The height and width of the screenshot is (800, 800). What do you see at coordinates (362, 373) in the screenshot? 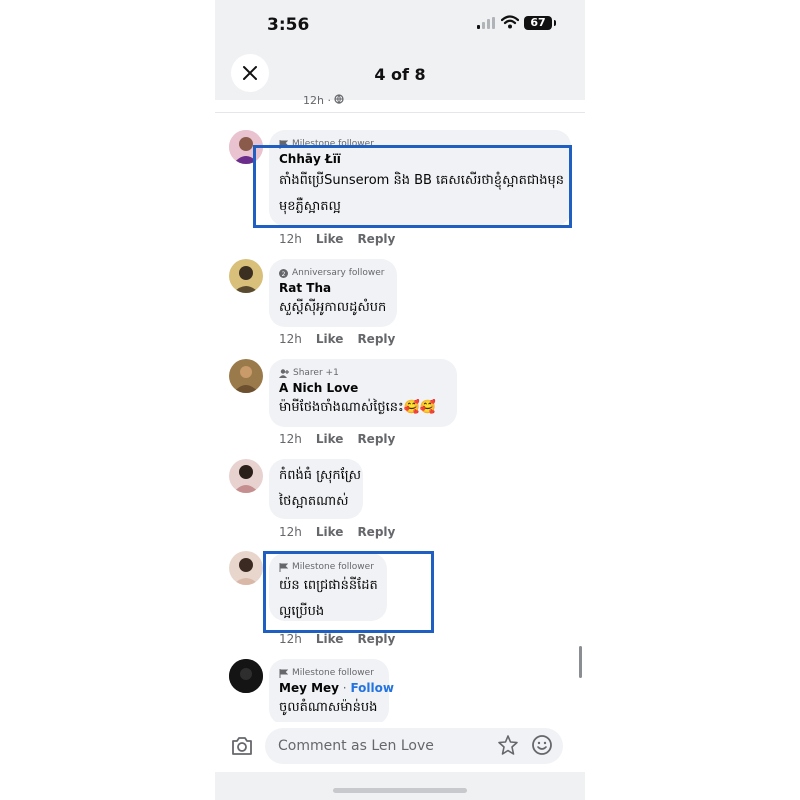
I see `sharer-badge: Sharer +1` at bounding box center [362, 373].